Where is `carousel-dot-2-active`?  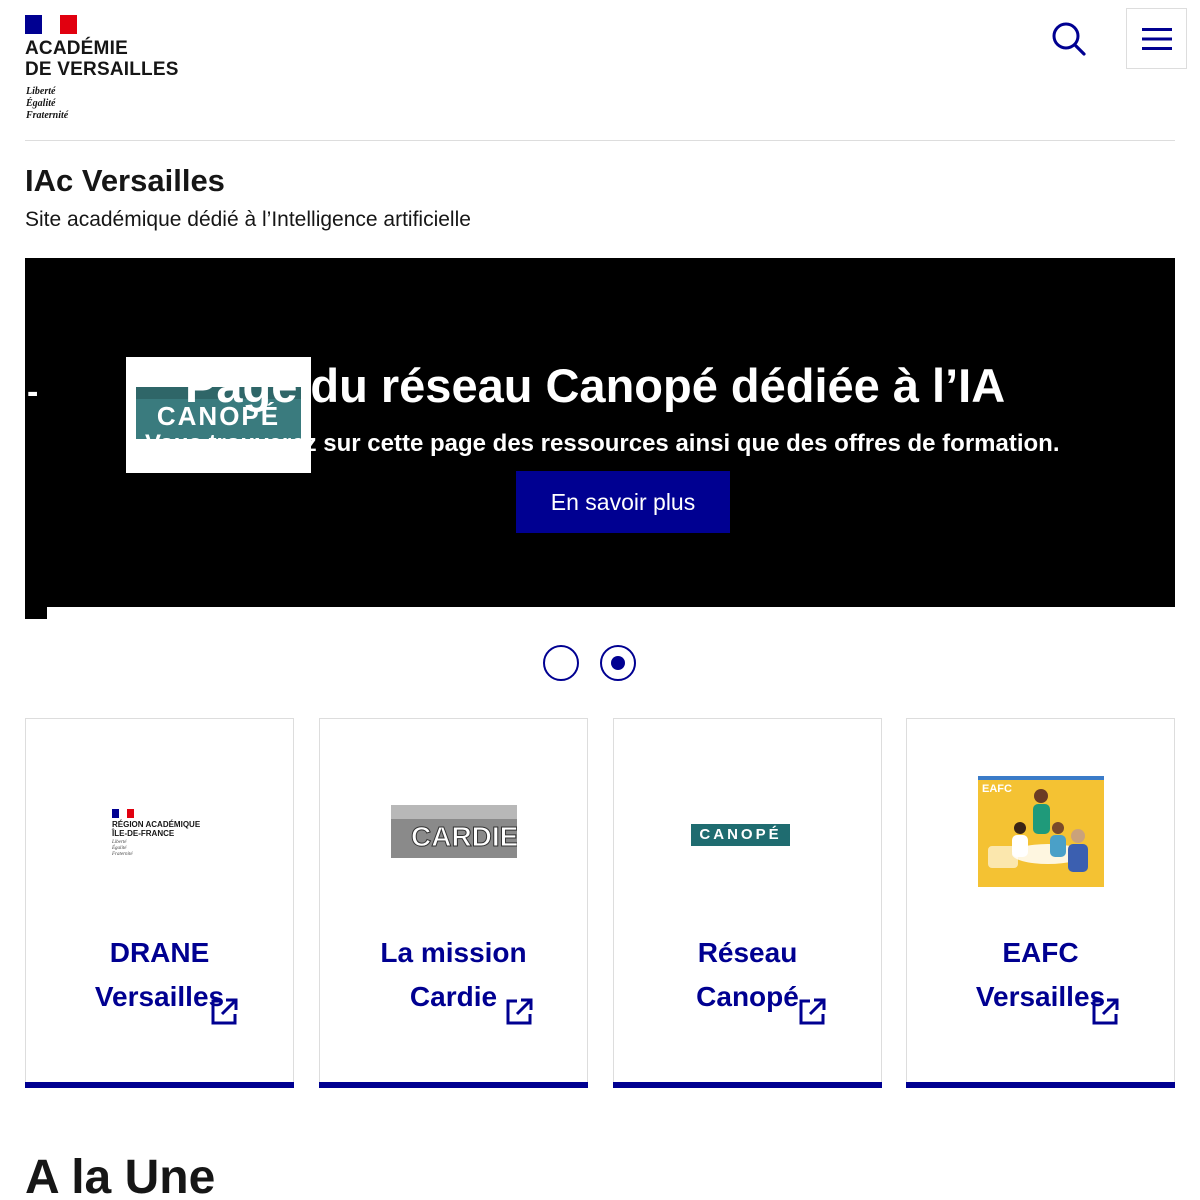 carousel-dot-2-active is located at coordinates (618, 663).